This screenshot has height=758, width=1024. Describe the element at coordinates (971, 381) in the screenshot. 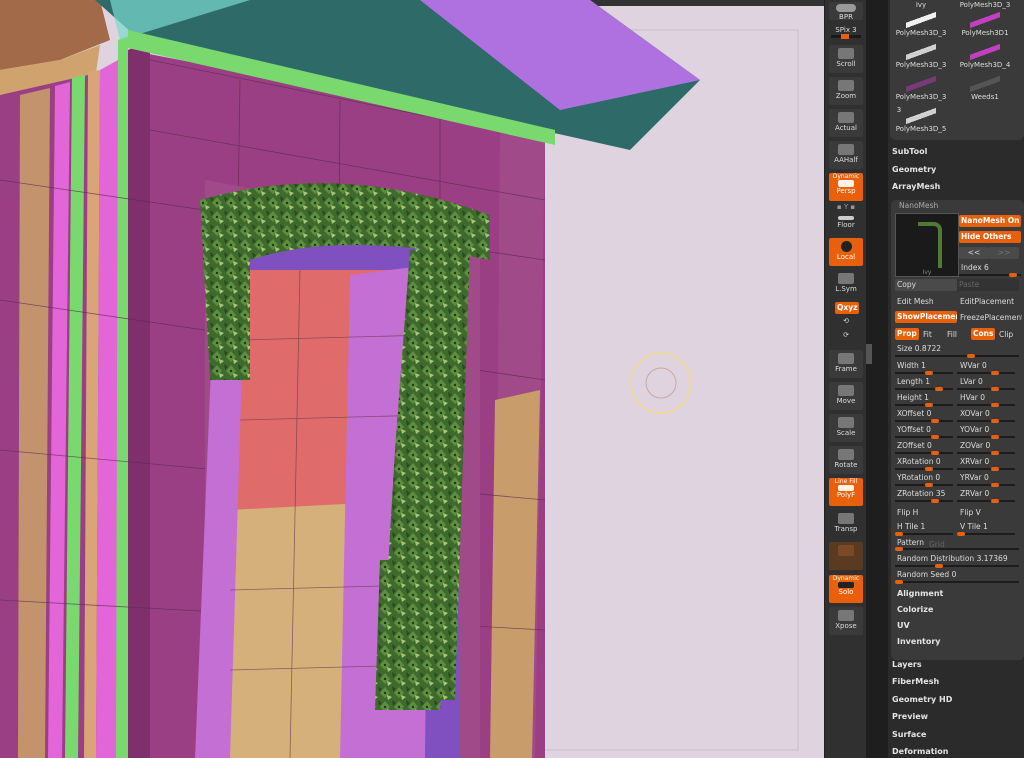

I see `param-var-slider: LVar 0` at that location.